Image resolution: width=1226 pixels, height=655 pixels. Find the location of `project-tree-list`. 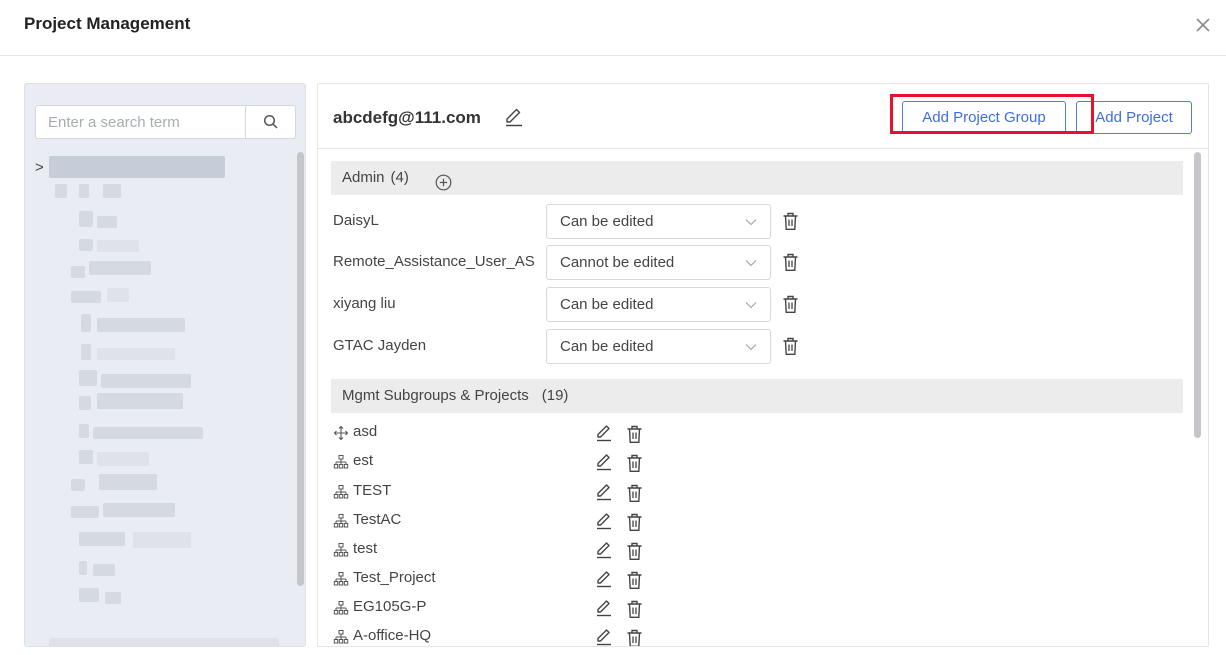

project-tree-list is located at coordinates (169, 400).